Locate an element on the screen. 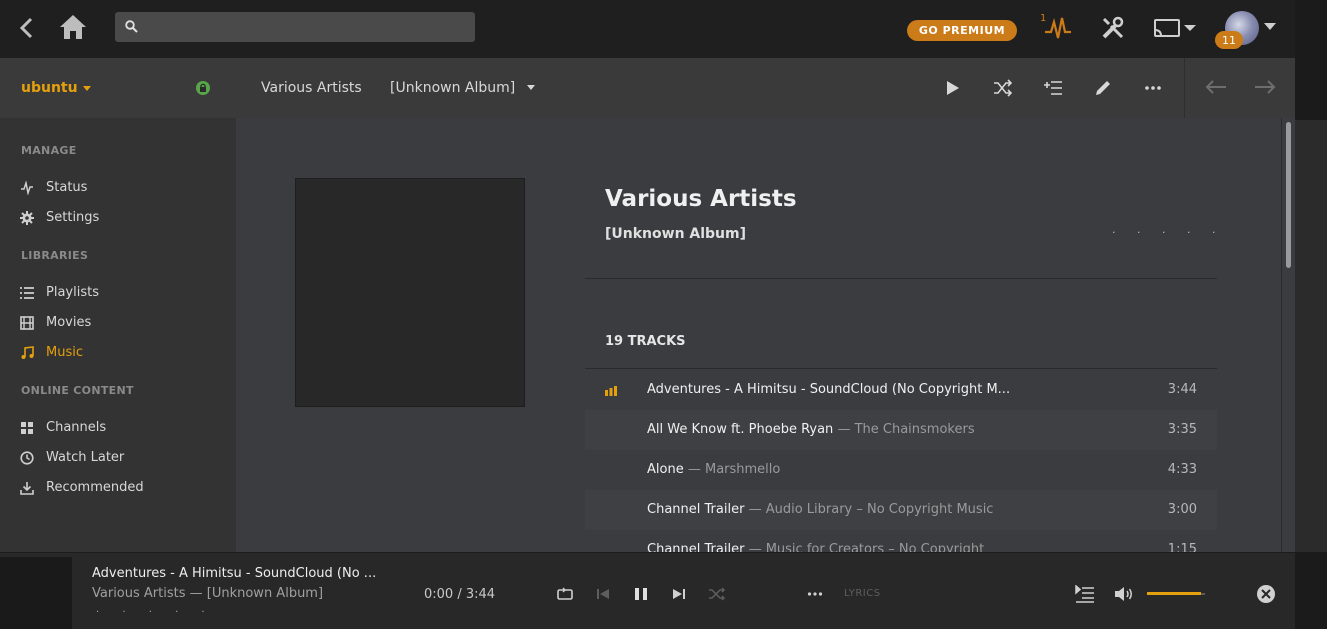 This screenshot has height=629, width=1327. now-playing-subtitle: Various Artists — [Unknown Album] is located at coordinates (207, 593).